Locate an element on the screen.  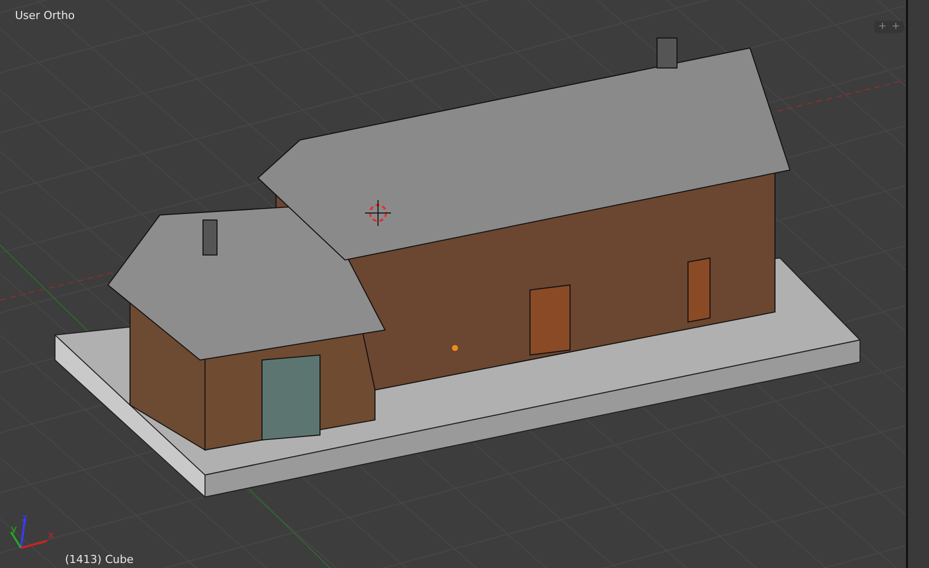
axis-label: y is located at coordinates (14, 530).